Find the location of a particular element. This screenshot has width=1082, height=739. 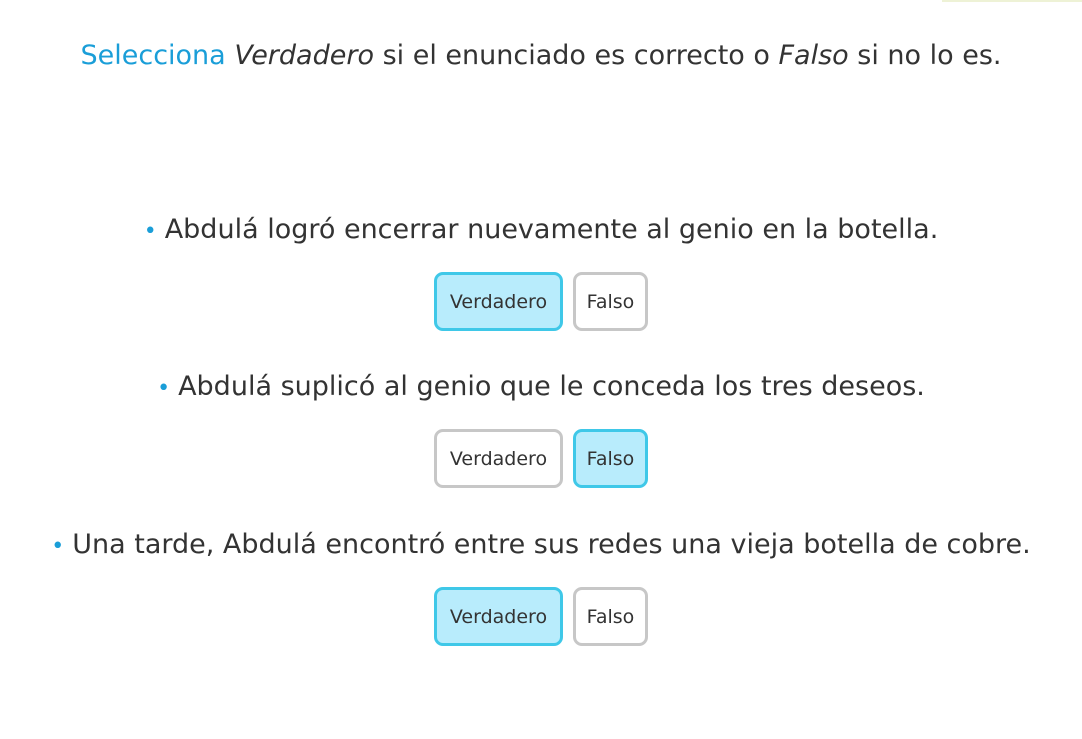

instruction-term-true: Verdadero is located at coordinates (304, 55).